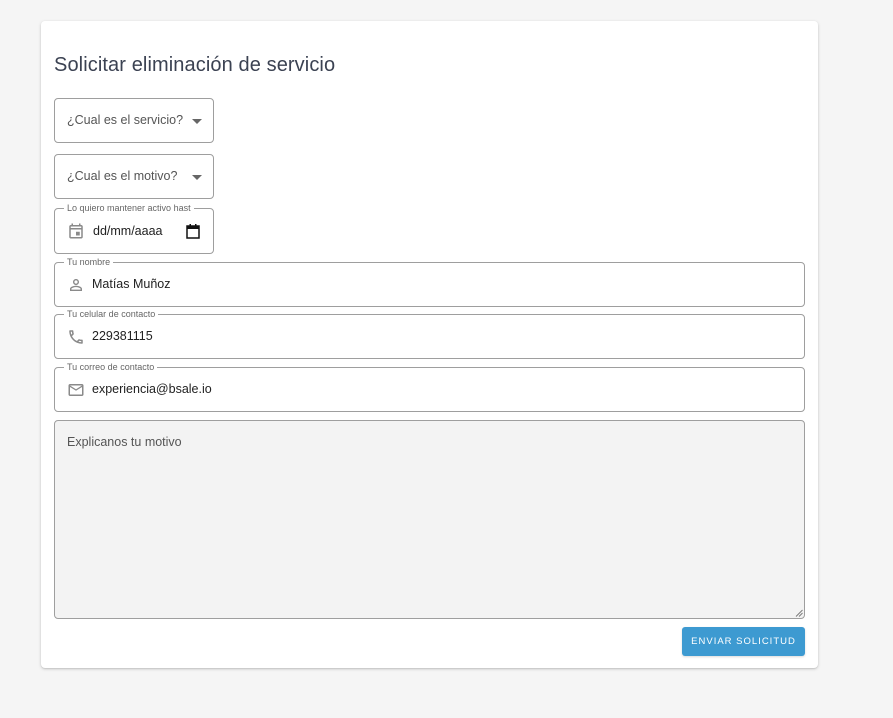  Describe the element at coordinates (76, 390) in the screenshot. I see `mail-icon` at that location.